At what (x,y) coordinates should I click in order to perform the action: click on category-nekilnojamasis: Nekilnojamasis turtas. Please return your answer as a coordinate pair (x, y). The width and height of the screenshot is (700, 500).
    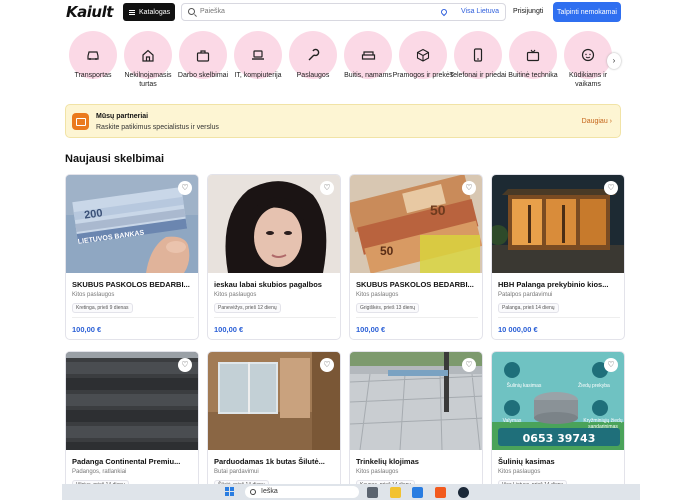
    Looking at the image, I should click on (148, 59).